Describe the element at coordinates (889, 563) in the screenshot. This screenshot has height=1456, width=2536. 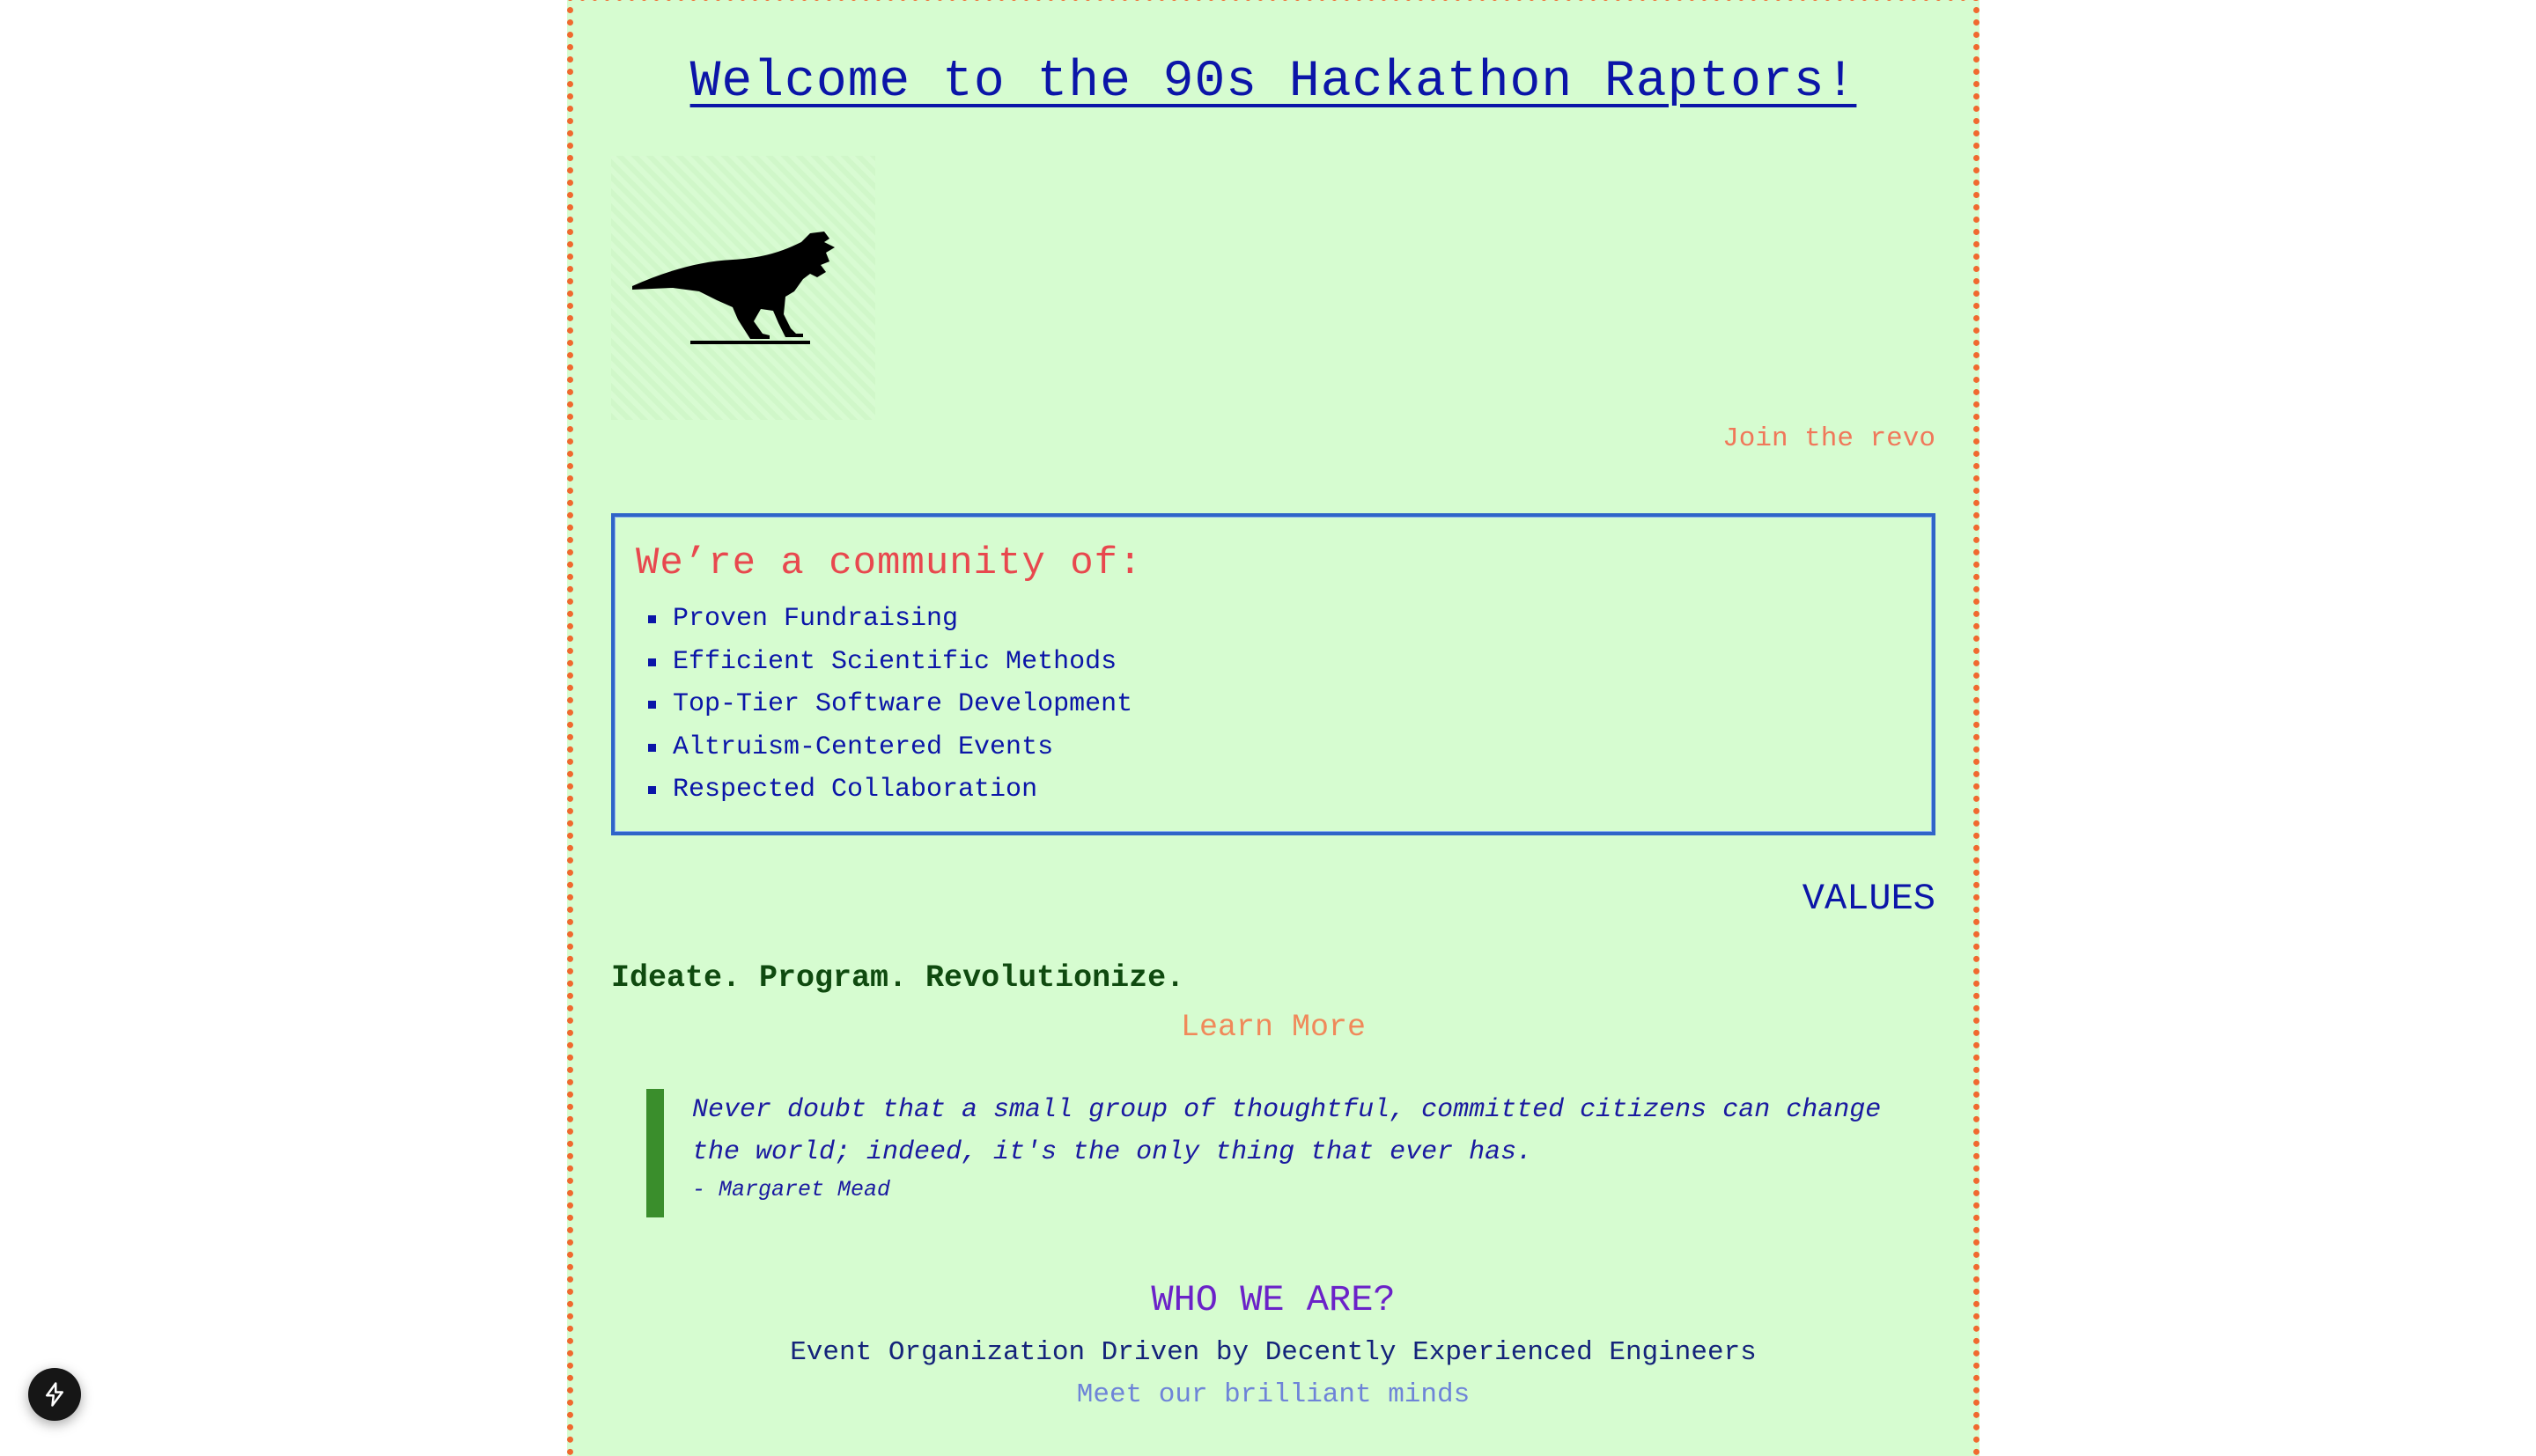
I see `community-heading: We’re a community of:` at that location.